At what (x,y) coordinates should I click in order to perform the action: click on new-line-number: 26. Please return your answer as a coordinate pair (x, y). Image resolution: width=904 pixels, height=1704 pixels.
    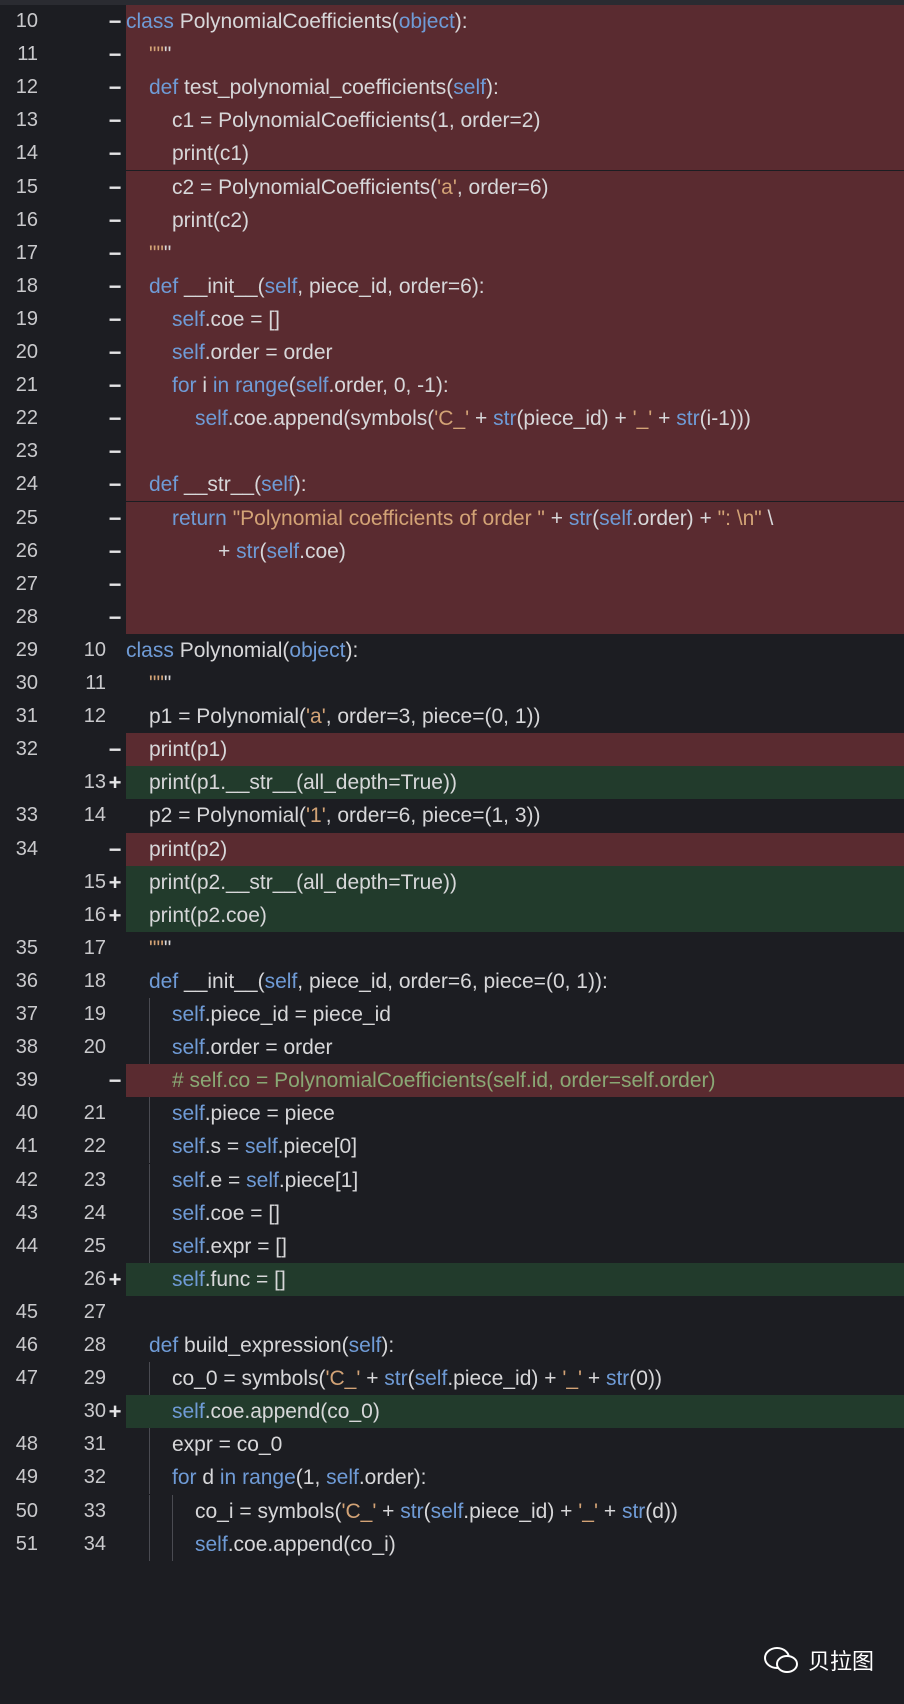
    Looking at the image, I should click on (94, 1278).